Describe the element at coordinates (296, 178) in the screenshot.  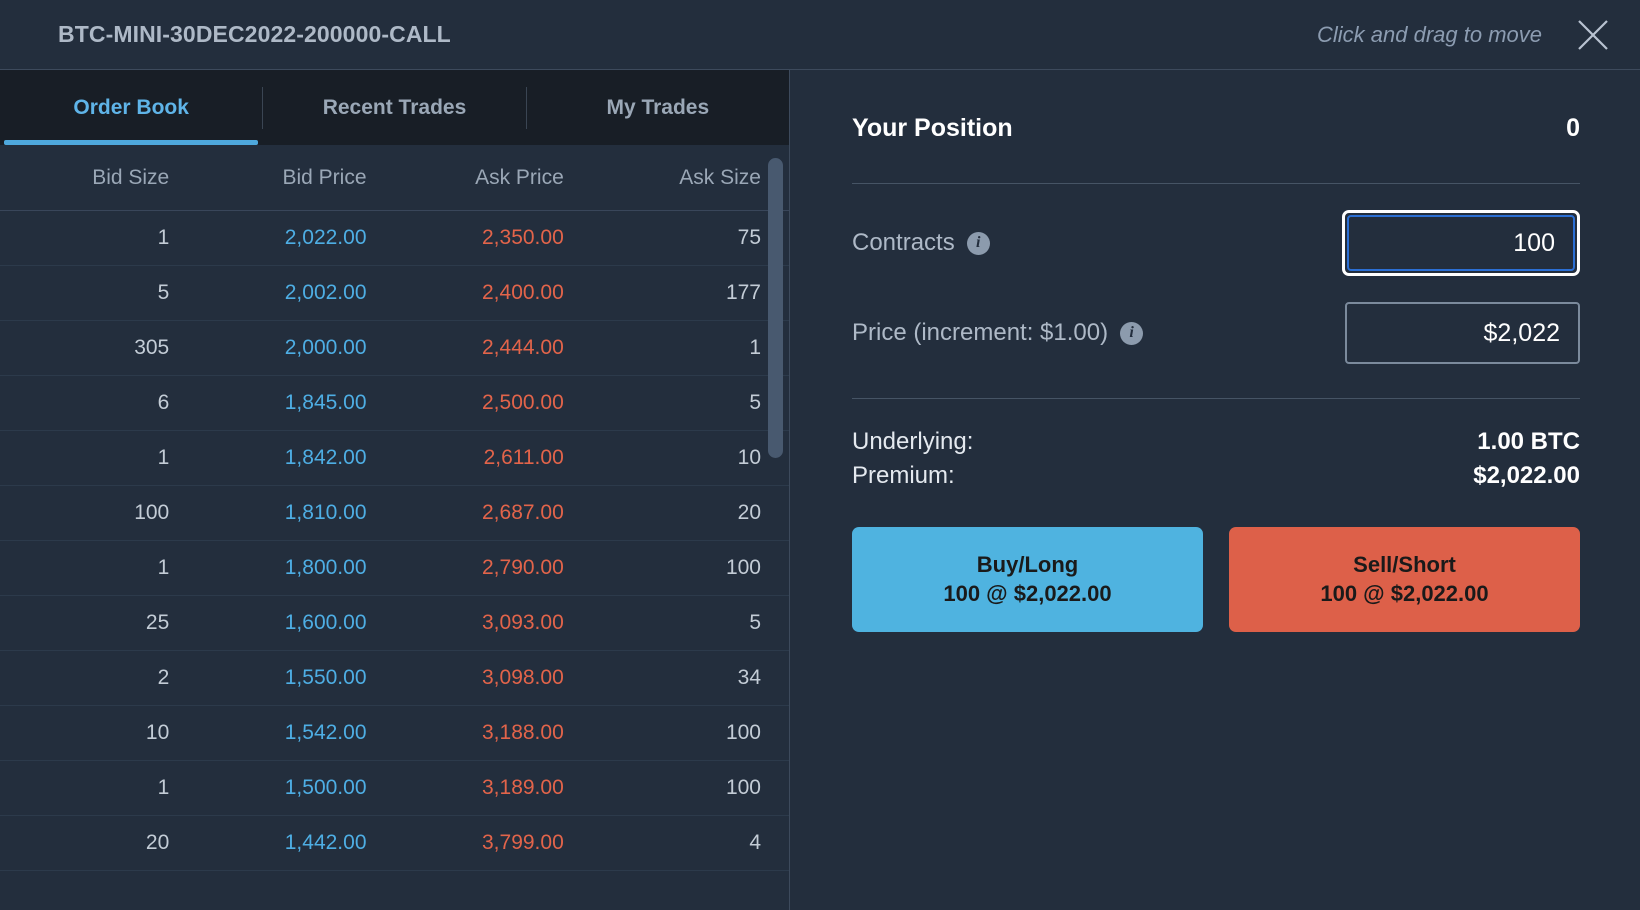
I see `column-header-bid-price: Bid Price` at that location.